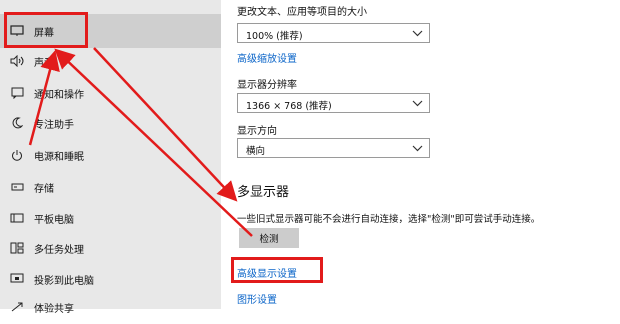 The width and height of the screenshot is (620, 324). What do you see at coordinates (165, 124) in the screenshot?
I see `arrow-to-multi-display` at bounding box center [165, 124].